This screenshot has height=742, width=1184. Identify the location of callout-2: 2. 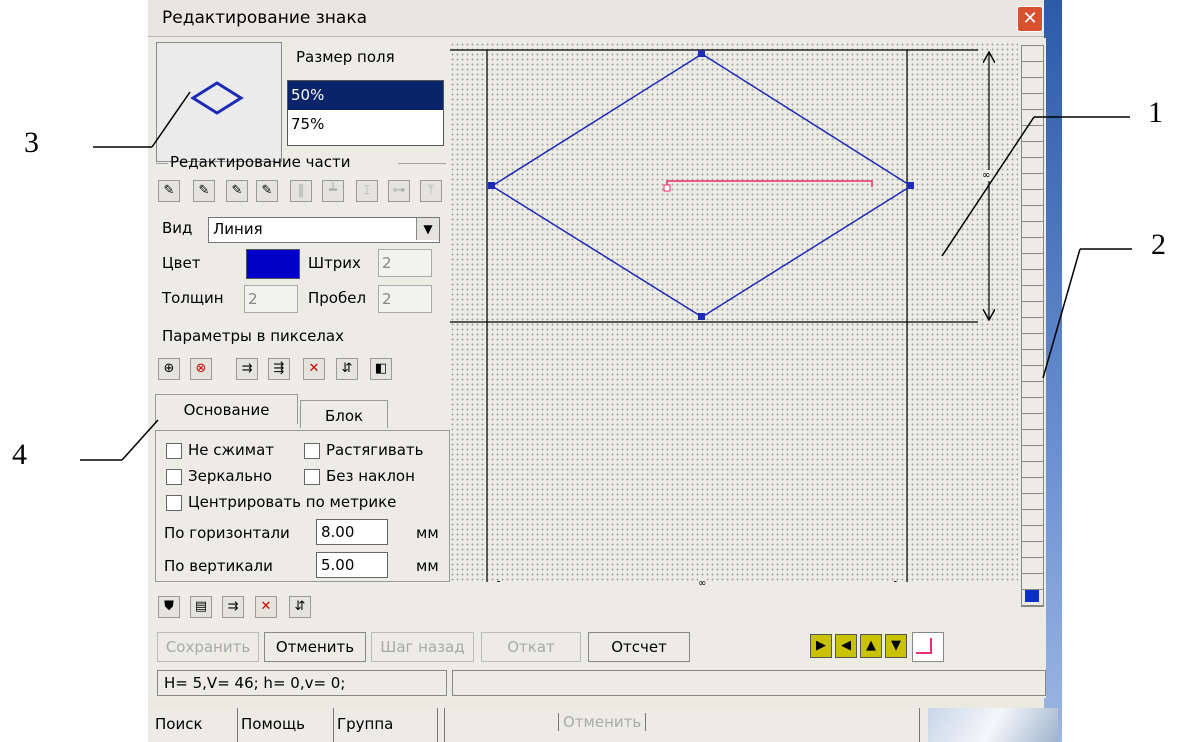
(1158, 244).